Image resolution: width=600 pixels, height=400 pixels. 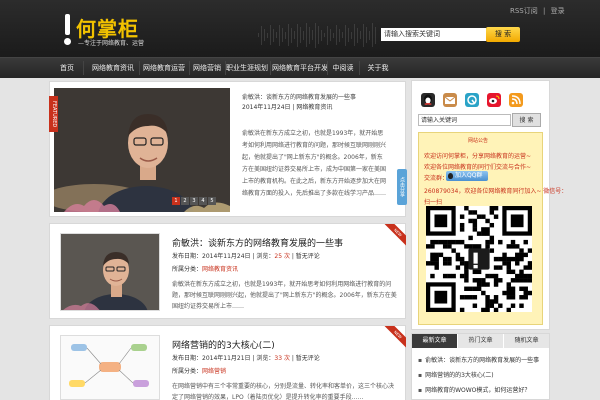 I want to click on tab-random: 随机文章, so click(x=526, y=341).